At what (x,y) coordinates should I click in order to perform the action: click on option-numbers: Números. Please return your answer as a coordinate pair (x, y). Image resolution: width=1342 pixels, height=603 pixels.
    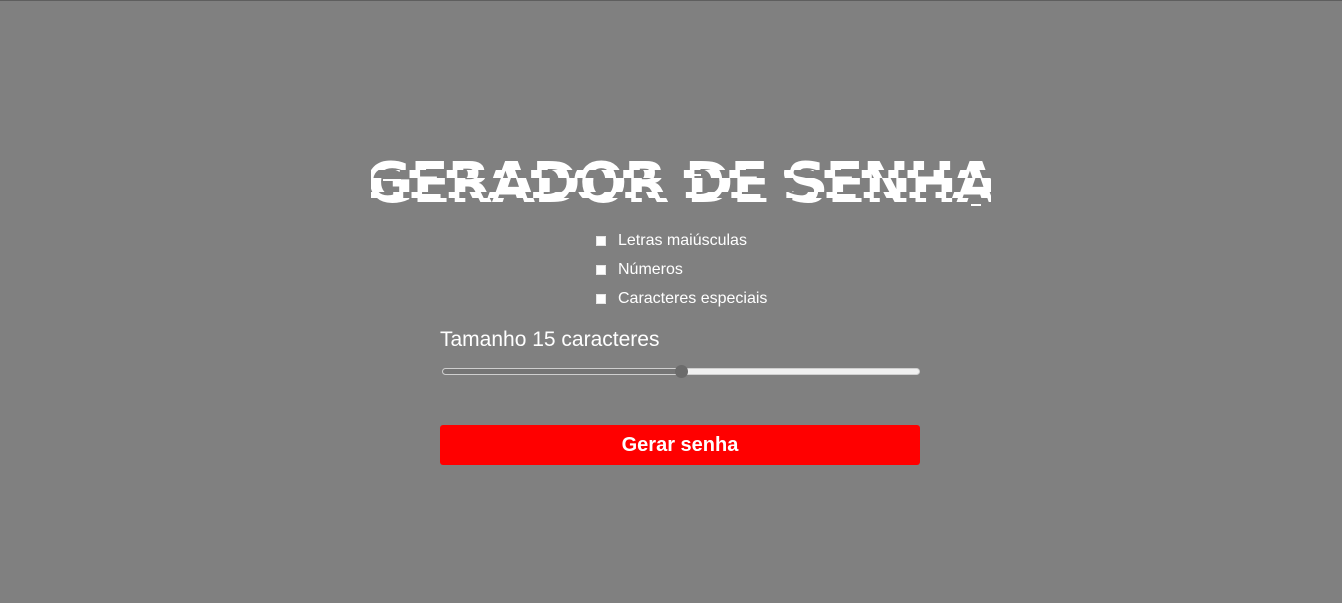
    Looking at the image, I should click on (726, 269).